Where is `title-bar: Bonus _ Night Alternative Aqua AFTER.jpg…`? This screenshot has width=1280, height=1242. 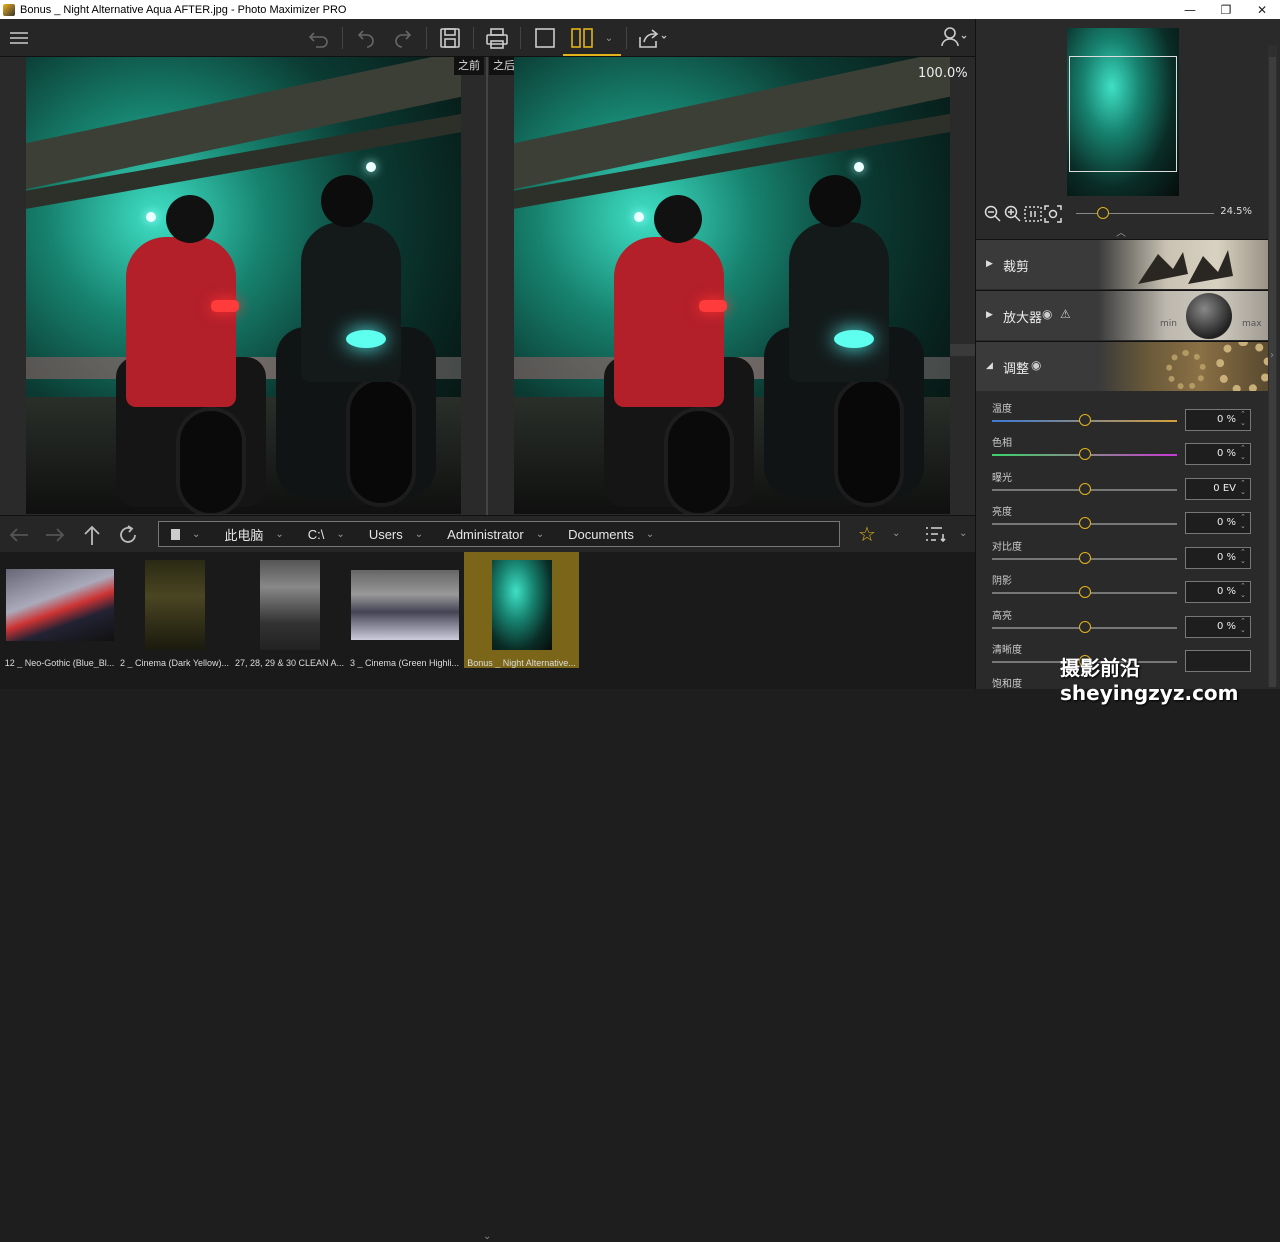 title-bar: Bonus _ Night Alternative Aqua AFTER.jpg… is located at coordinates (640, 9).